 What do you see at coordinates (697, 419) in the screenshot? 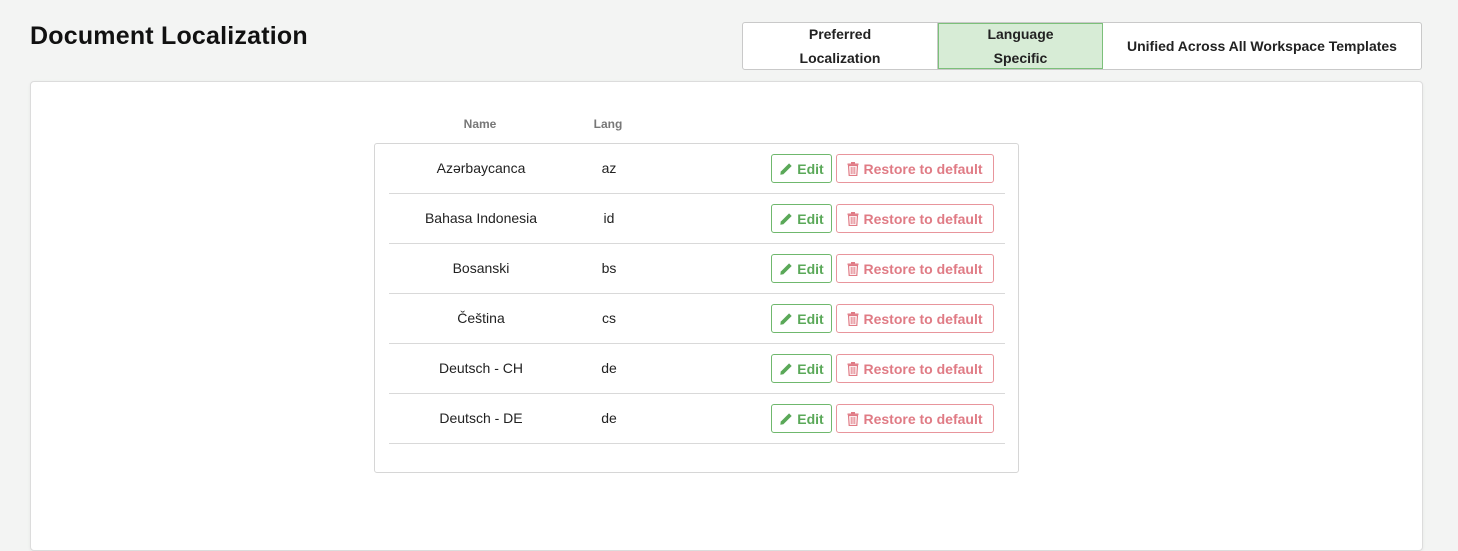
I see `table-row: Deutsch - DE de Edit Restore to default` at bounding box center [697, 419].